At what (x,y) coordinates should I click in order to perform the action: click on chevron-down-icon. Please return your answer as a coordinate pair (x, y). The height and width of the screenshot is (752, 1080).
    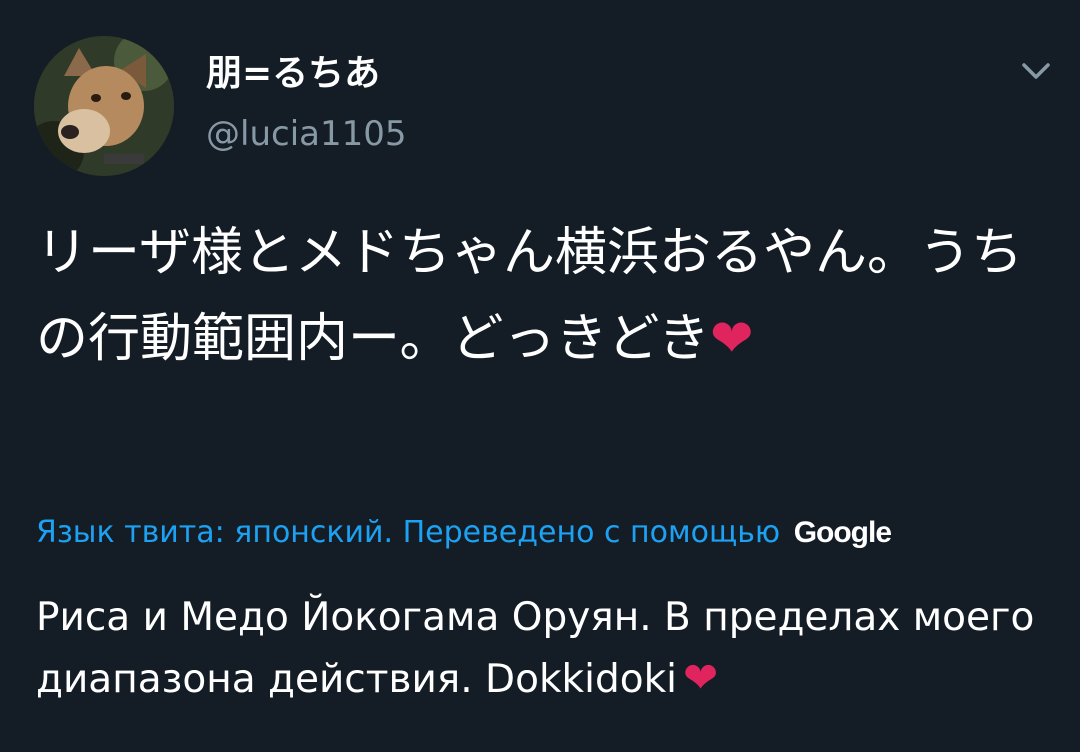
    Looking at the image, I should click on (1036, 71).